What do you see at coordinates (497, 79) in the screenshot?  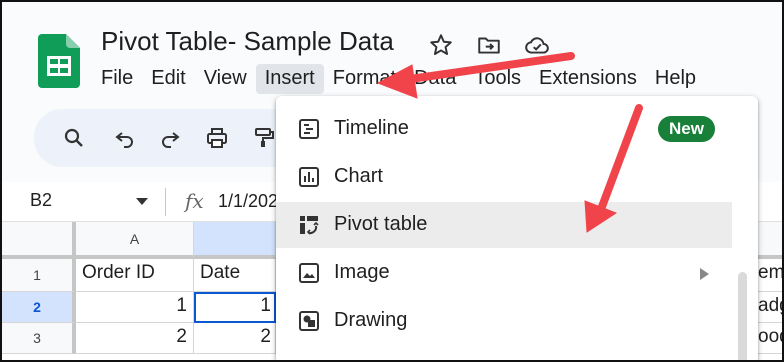 I see `menu-tools: Tools` at bounding box center [497, 79].